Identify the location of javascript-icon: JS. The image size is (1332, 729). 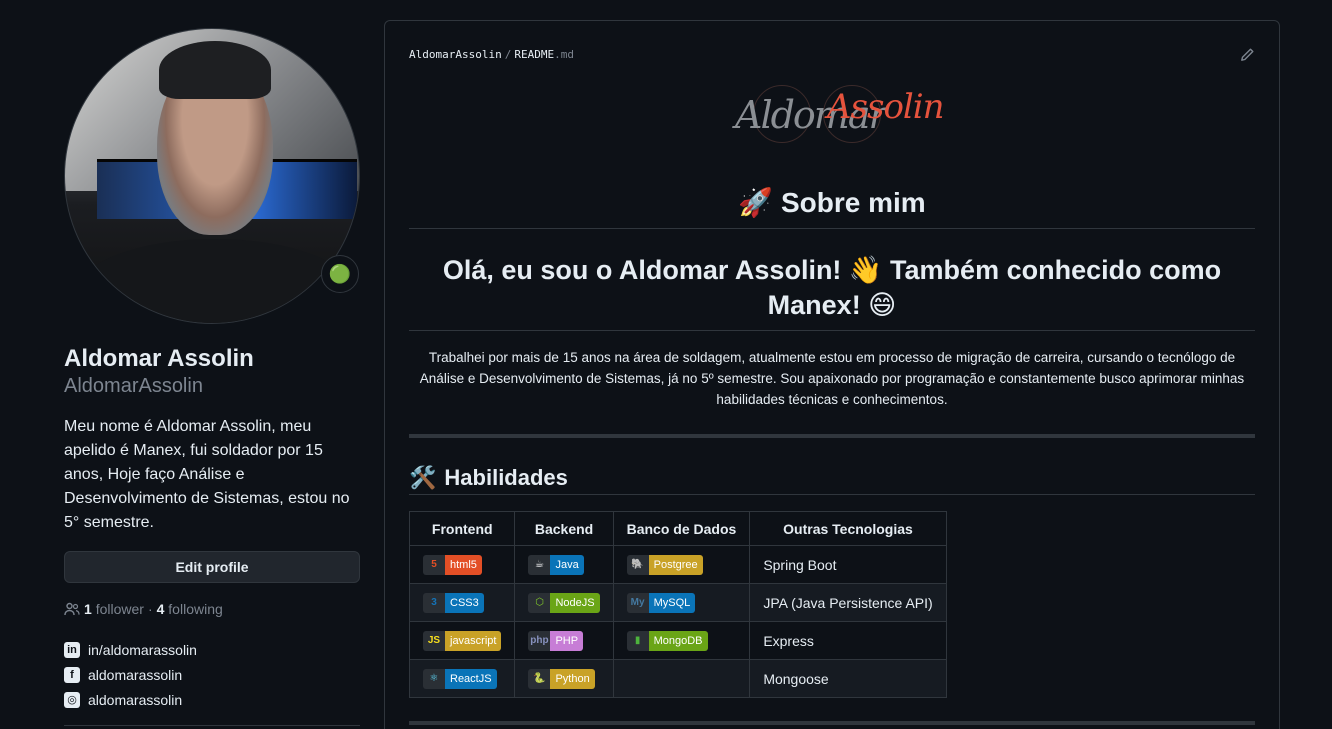
(434, 640).